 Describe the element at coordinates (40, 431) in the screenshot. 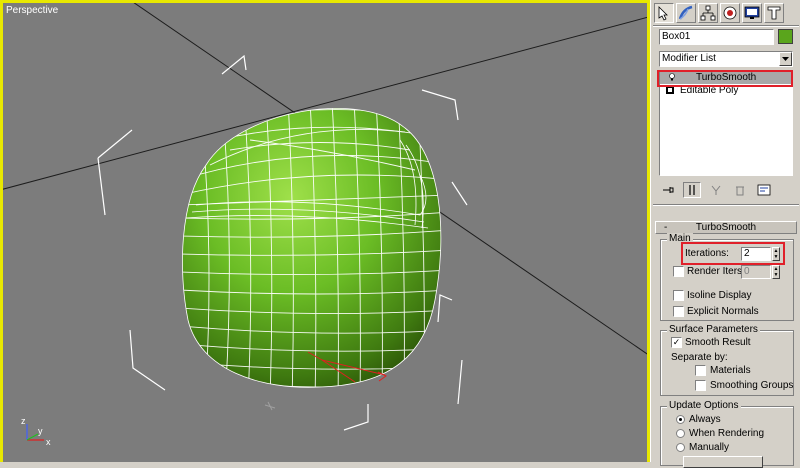

I see `axis-label-y: y` at that location.